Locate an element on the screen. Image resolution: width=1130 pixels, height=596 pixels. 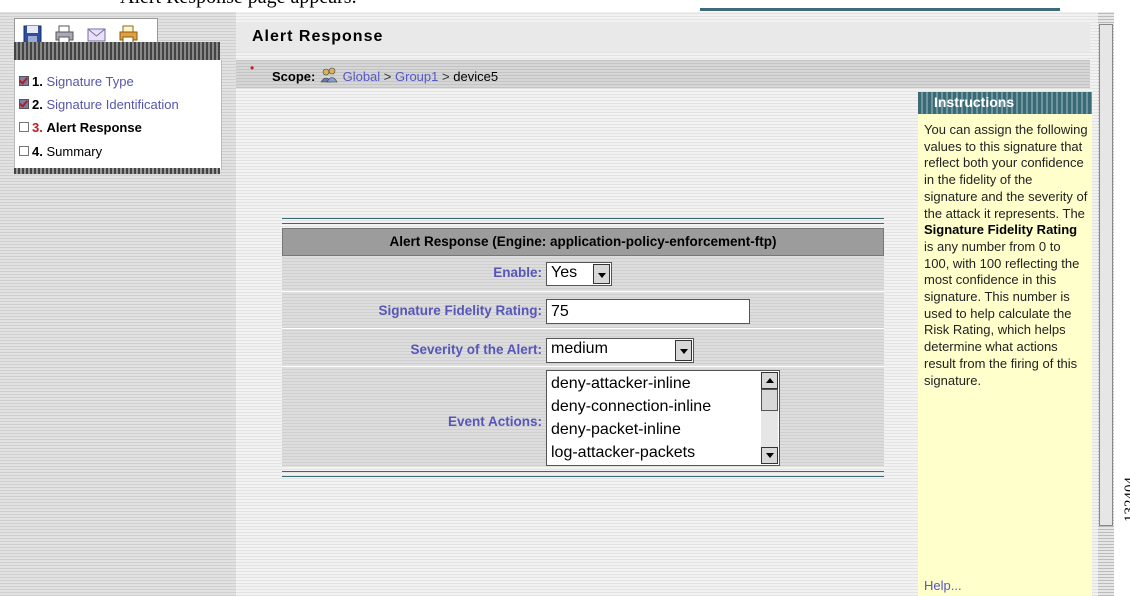
instructions-bold-term: Signature Fidelity Rating is located at coordinates (1001, 230).